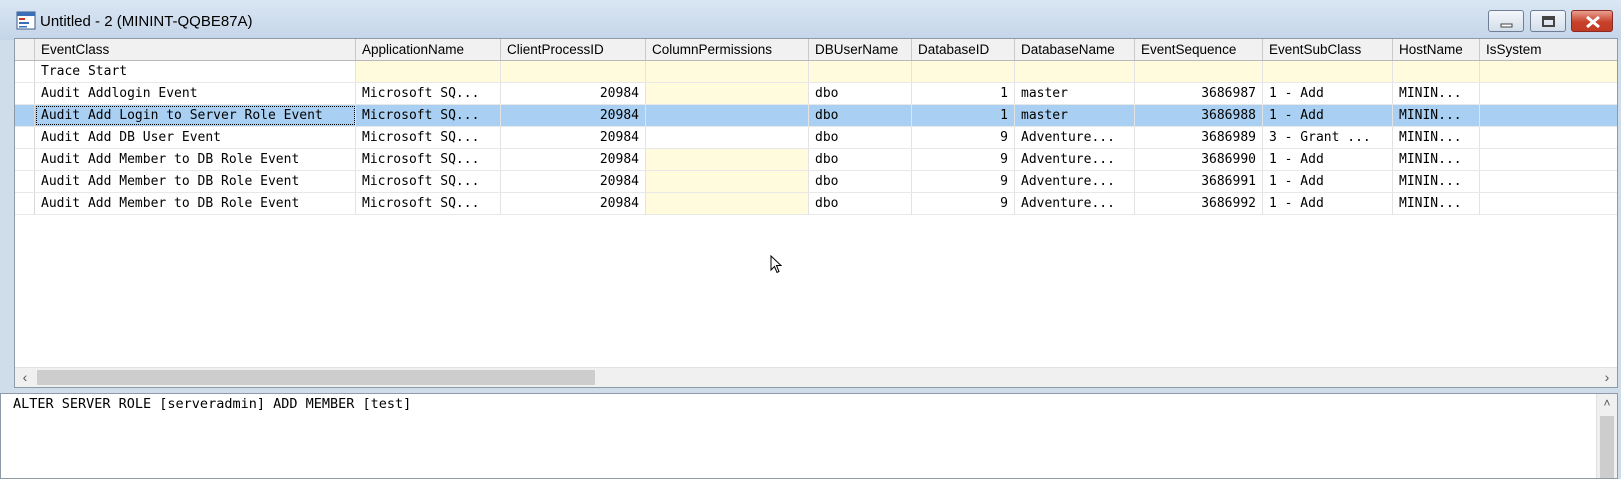  What do you see at coordinates (25, 377) in the screenshot?
I see `scroll-left-icon: ‹` at bounding box center [25, 377].